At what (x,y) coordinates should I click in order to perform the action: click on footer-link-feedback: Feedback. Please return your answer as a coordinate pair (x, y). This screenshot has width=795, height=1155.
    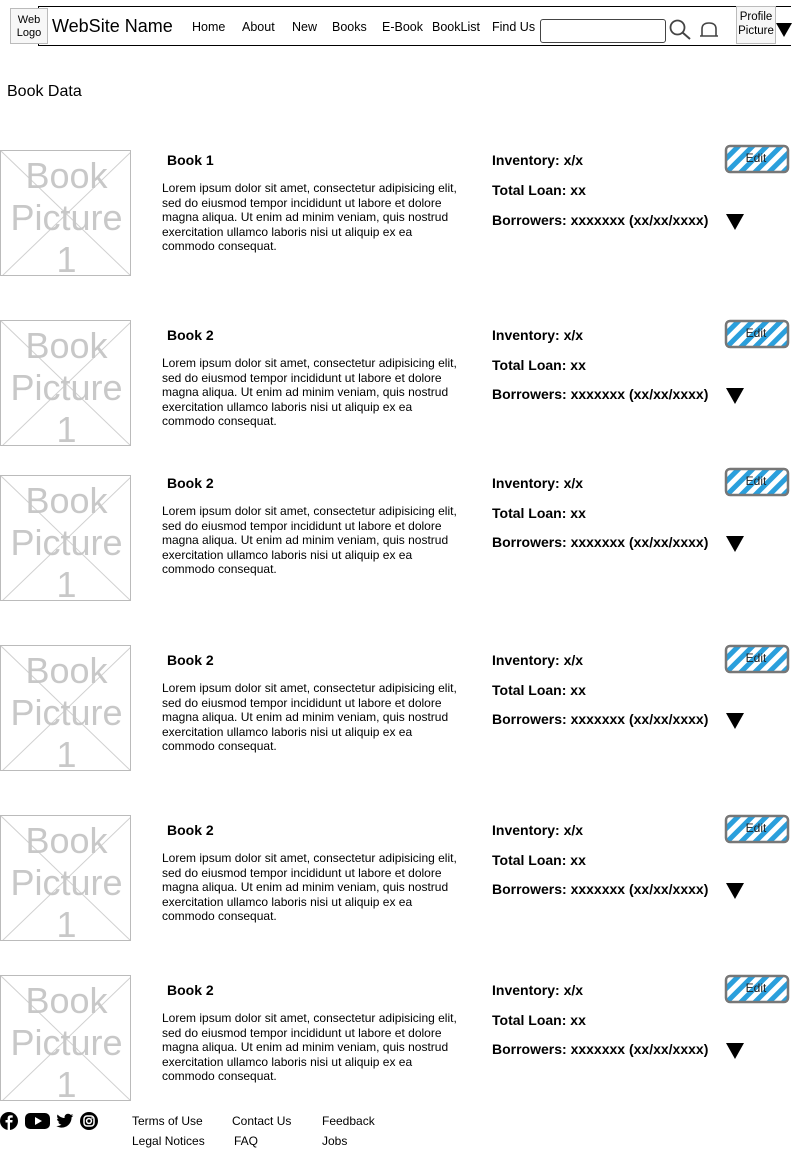
    Looking at the image, I should click on (348, 1121).